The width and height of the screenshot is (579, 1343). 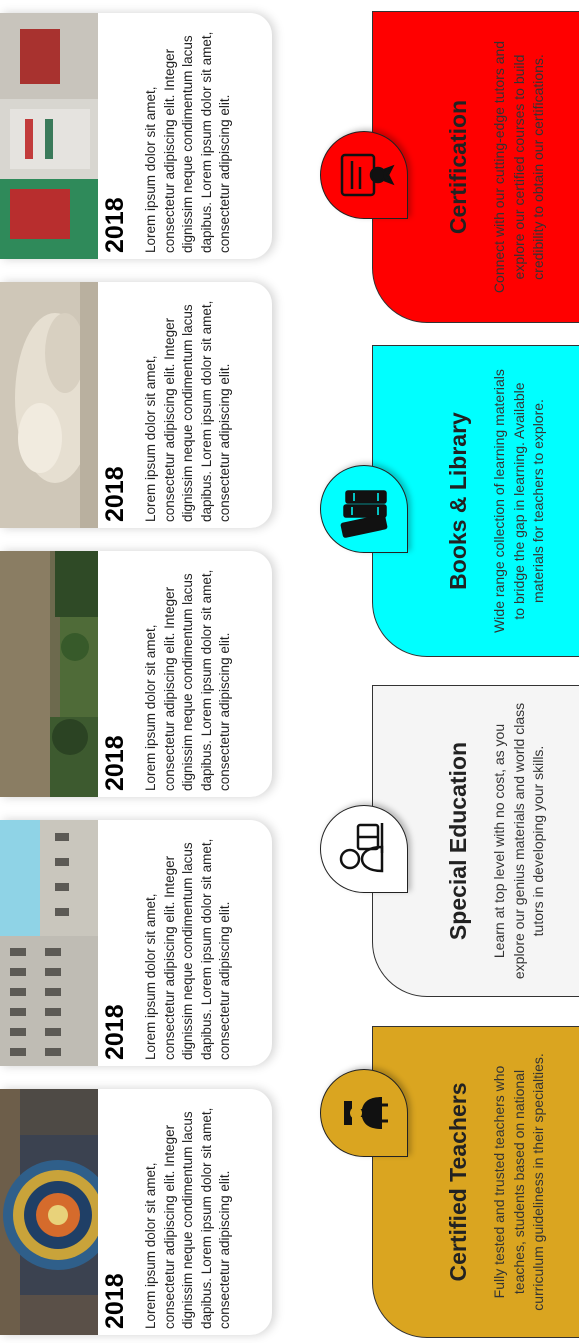 What do you see at coordinates (49, 1212) in the screenshot?
I see `news-image-clock` at bounding box center [49, 1212].